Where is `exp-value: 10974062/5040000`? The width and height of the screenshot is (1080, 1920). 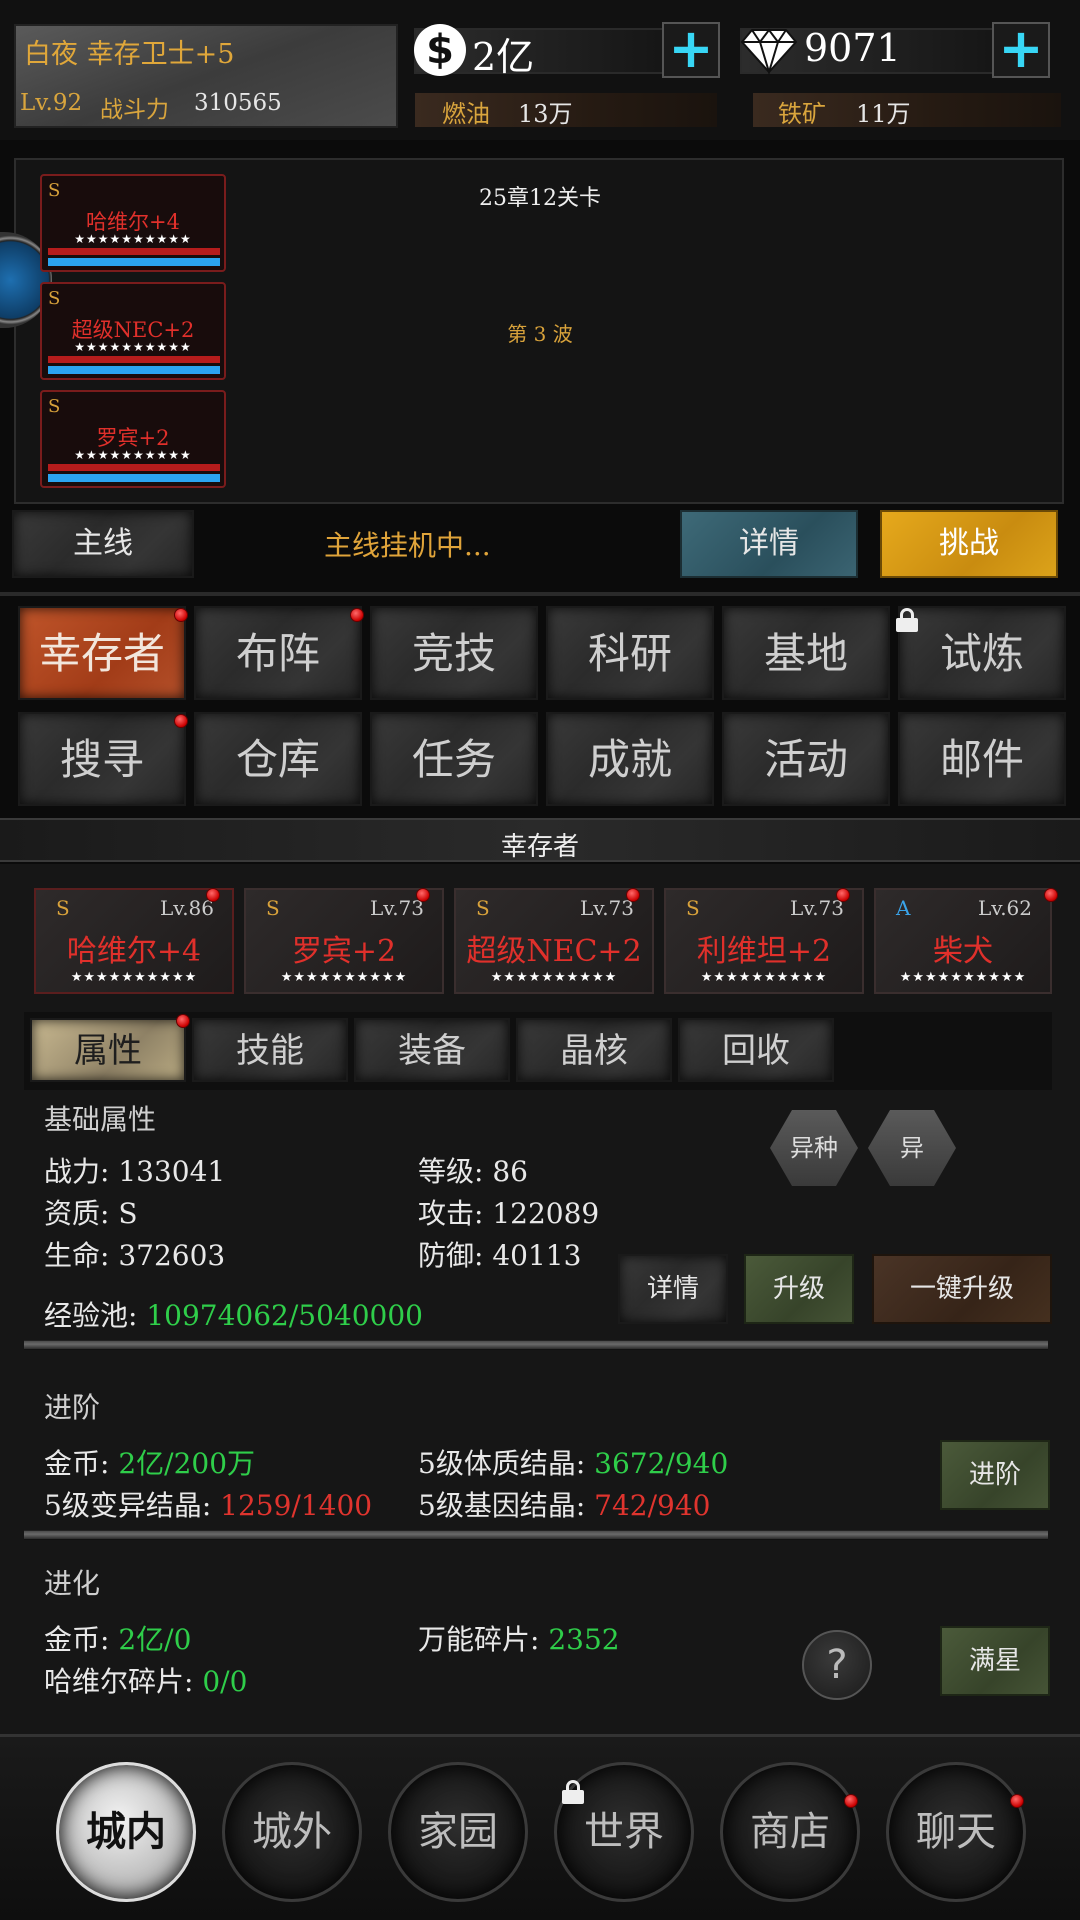
exp-value: 10974062/5040000 is located at coordinates (284, 1315).